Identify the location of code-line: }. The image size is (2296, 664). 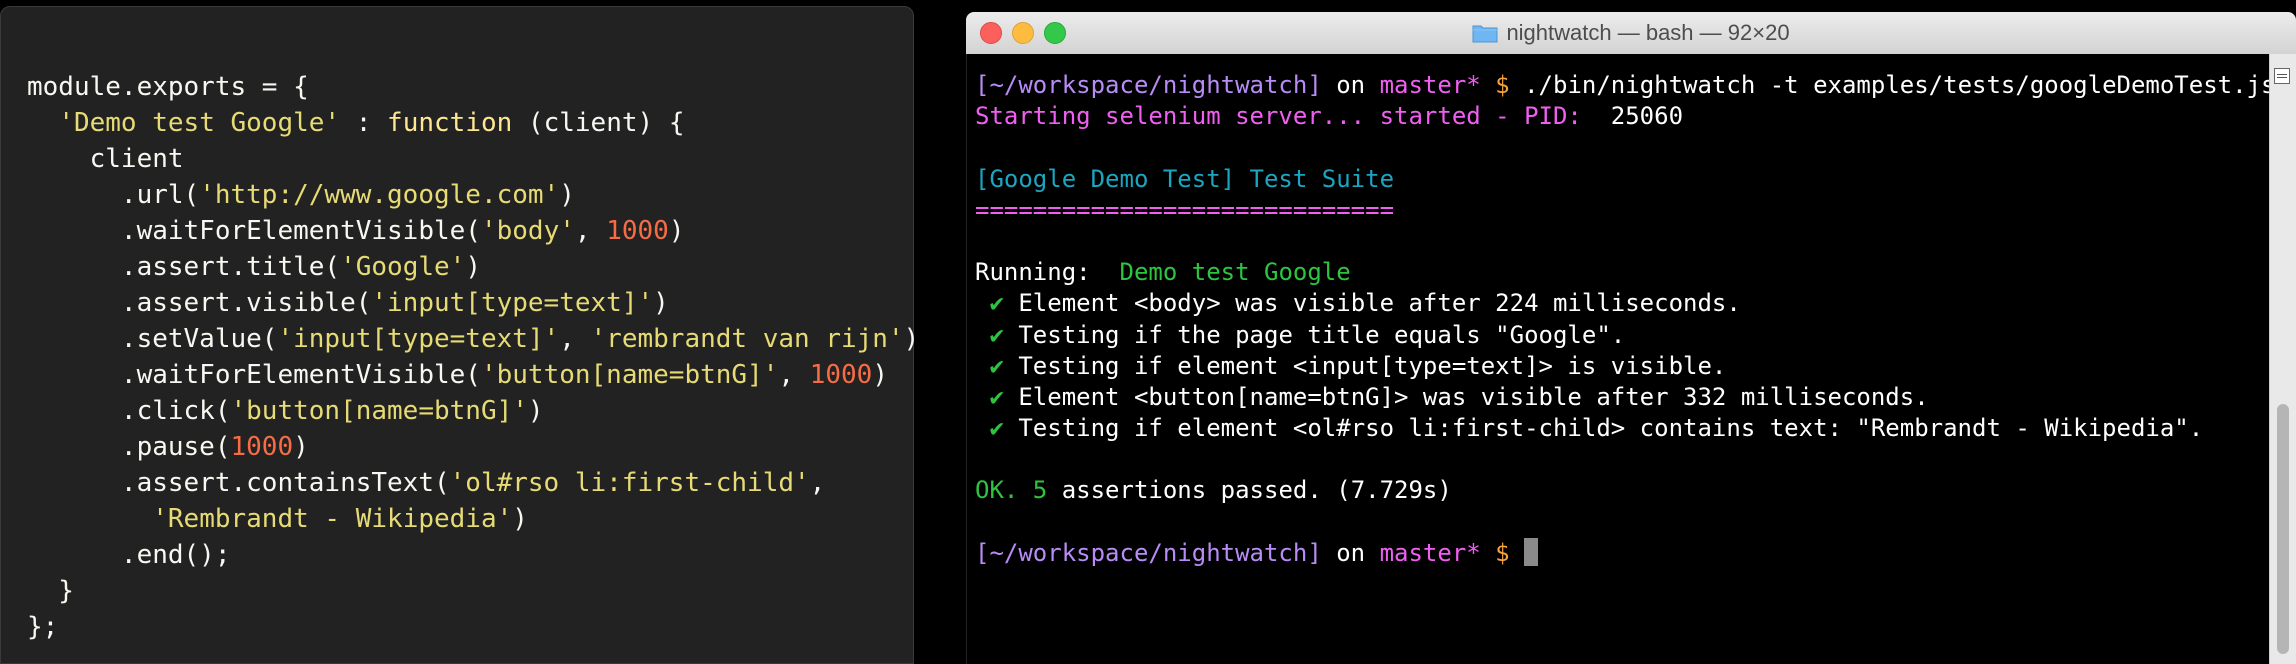
(473, 591).